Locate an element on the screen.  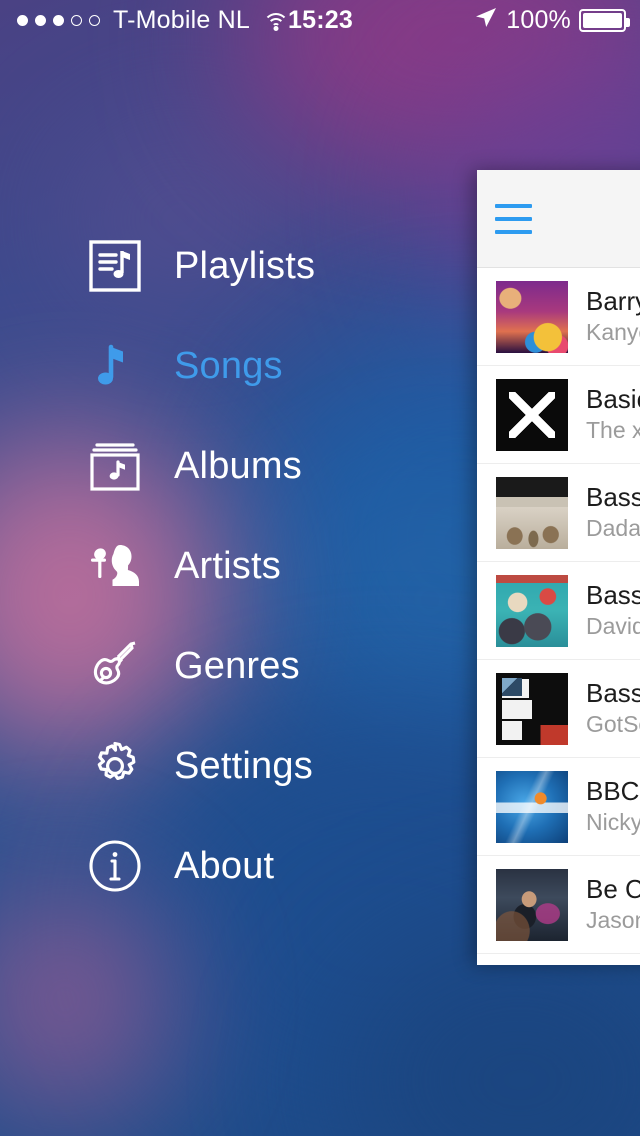
status-bar: T-Mobile NL 15:23 100% is located at coordinates (320, 20).